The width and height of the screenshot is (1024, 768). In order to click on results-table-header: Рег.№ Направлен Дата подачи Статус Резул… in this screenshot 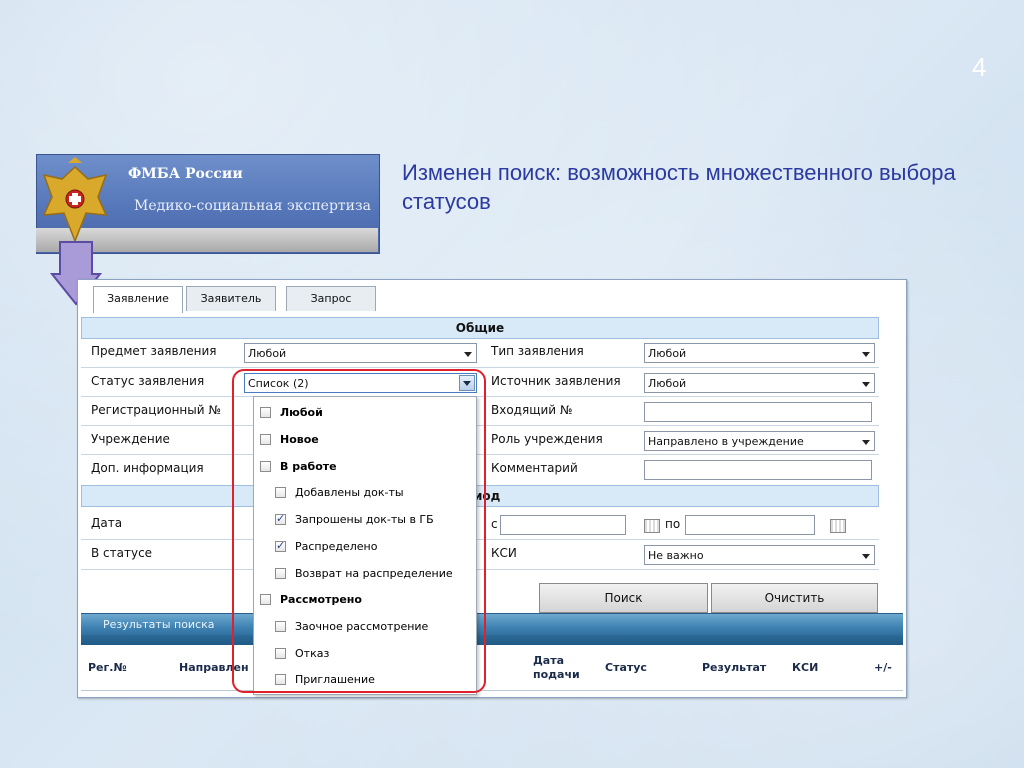, I will do `click(492, 667)`.